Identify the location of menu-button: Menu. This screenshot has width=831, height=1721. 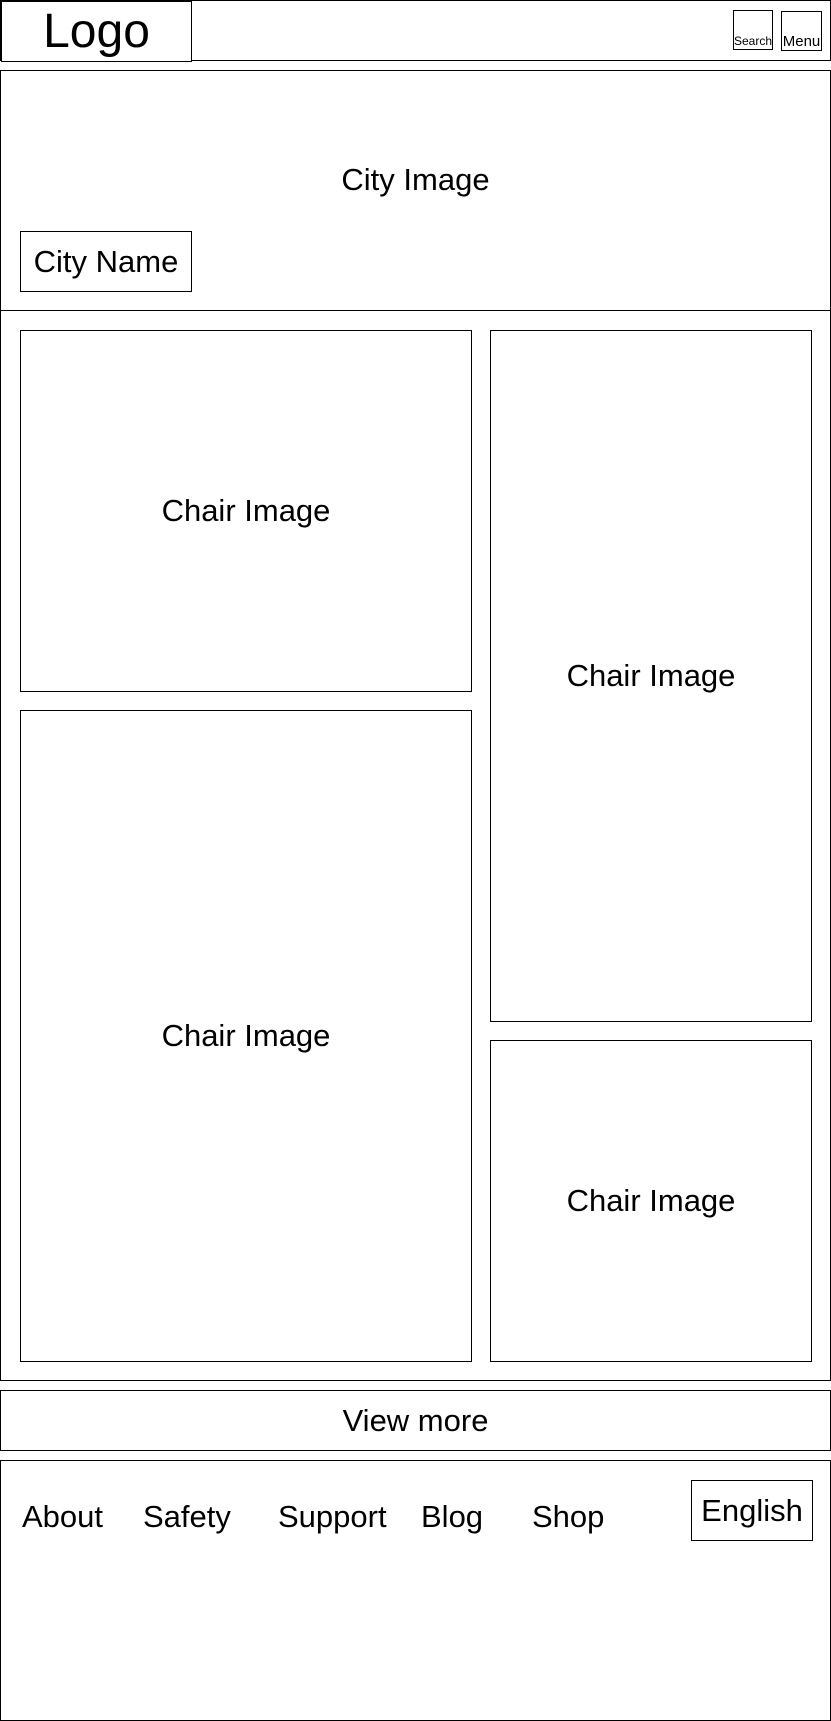
(801, 31).